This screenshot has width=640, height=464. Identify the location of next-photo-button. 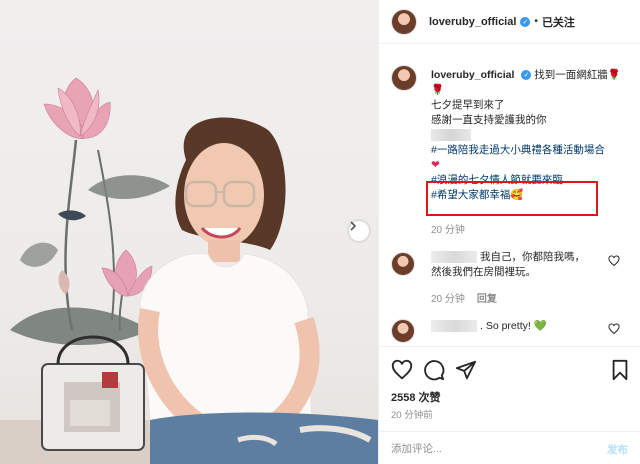
(359, 231).